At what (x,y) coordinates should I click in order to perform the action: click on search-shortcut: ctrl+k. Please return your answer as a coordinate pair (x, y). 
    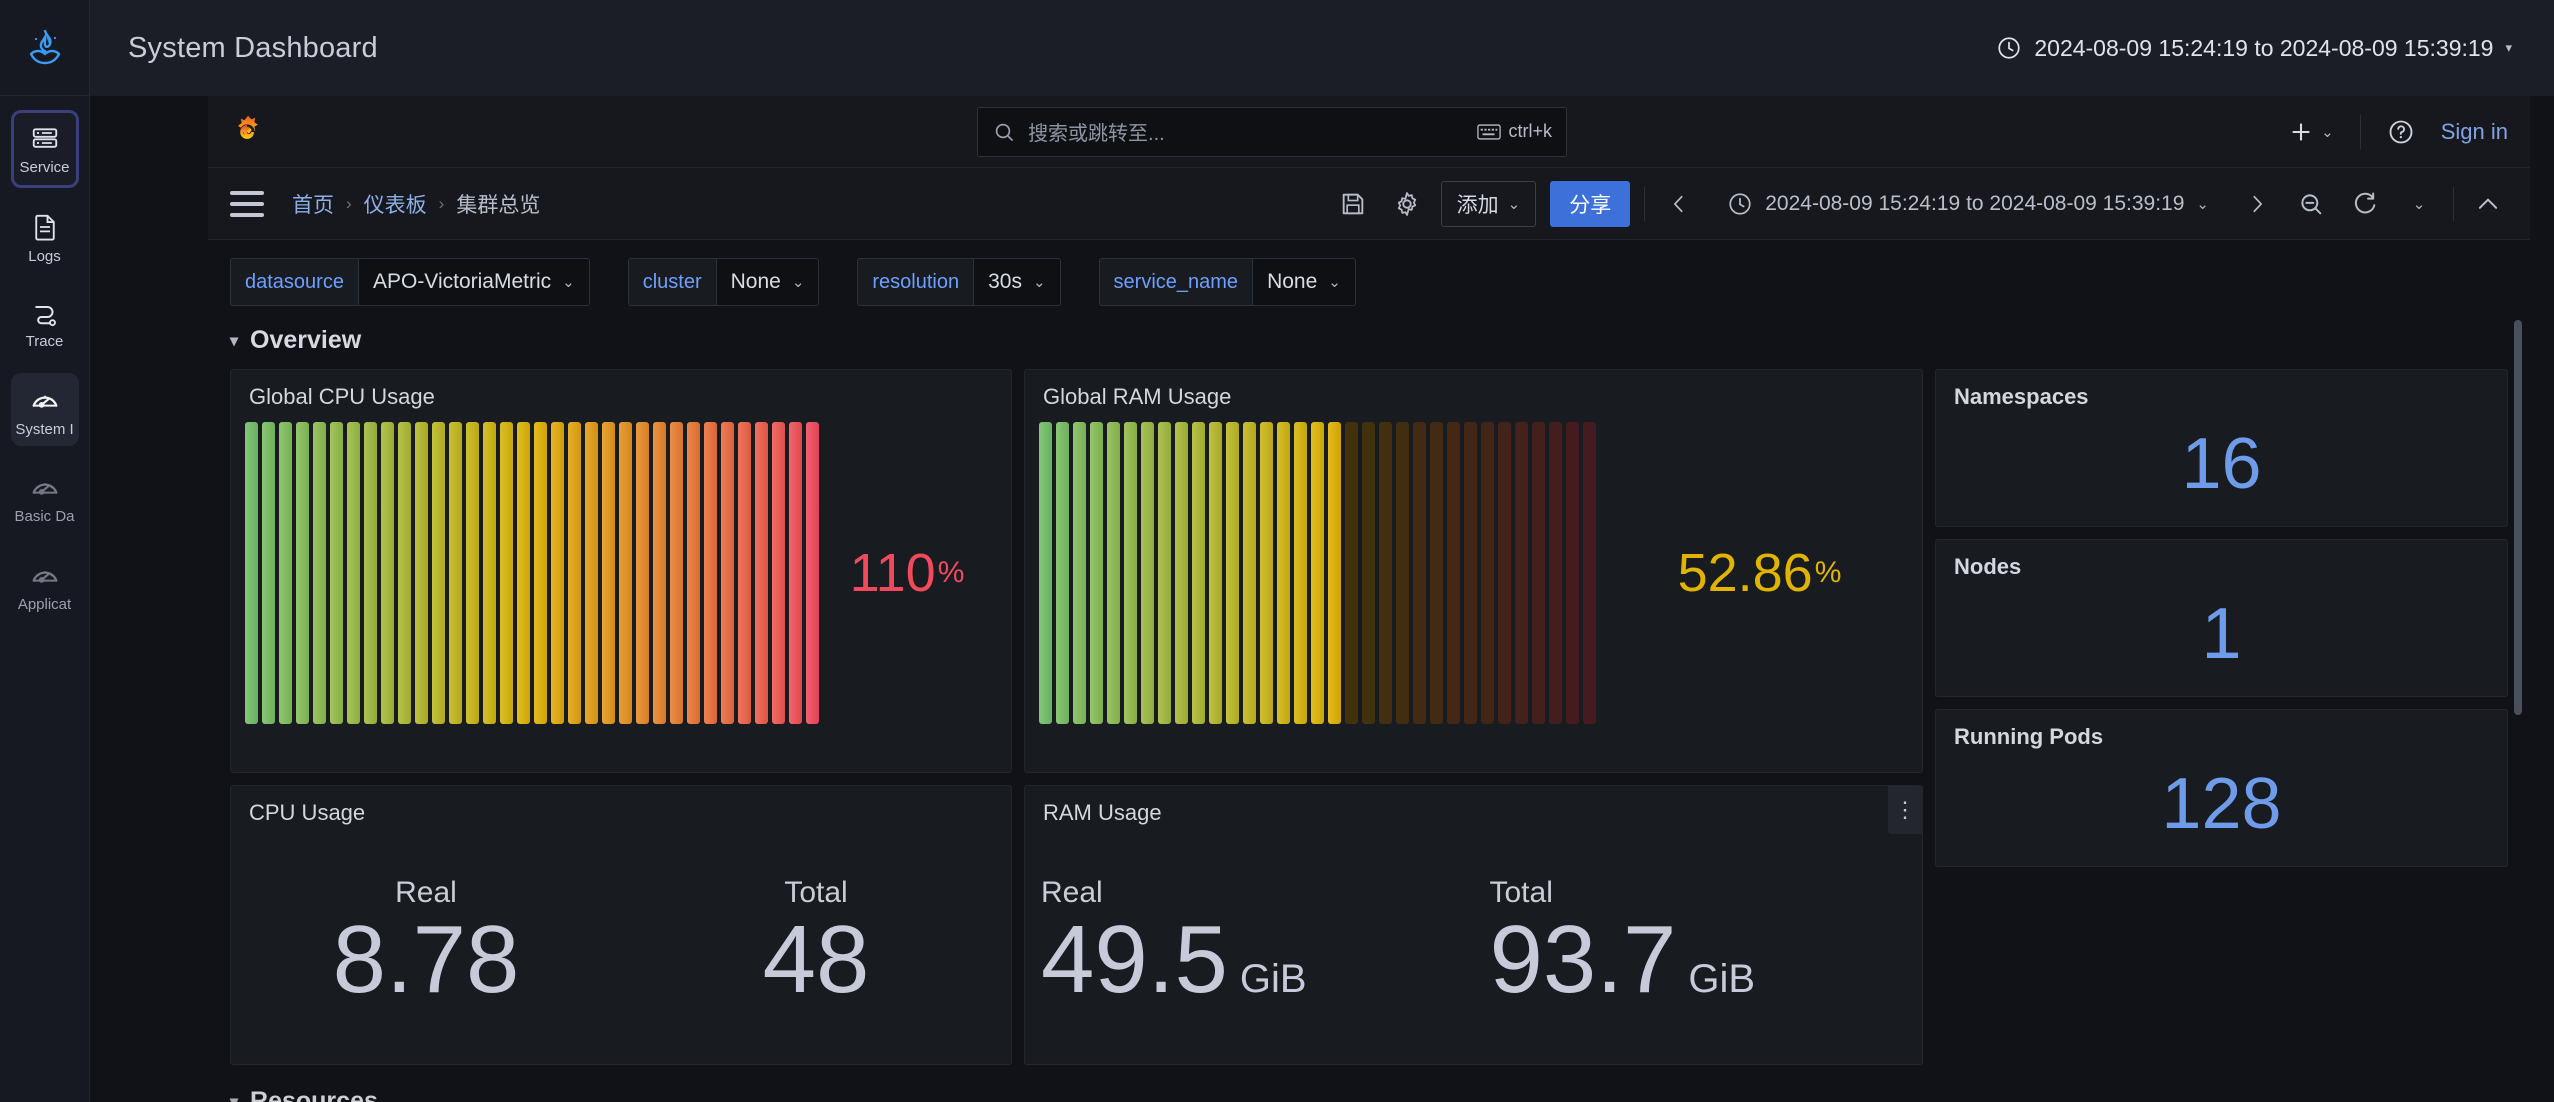
    Looking at the image, I should click on (1514, 131).